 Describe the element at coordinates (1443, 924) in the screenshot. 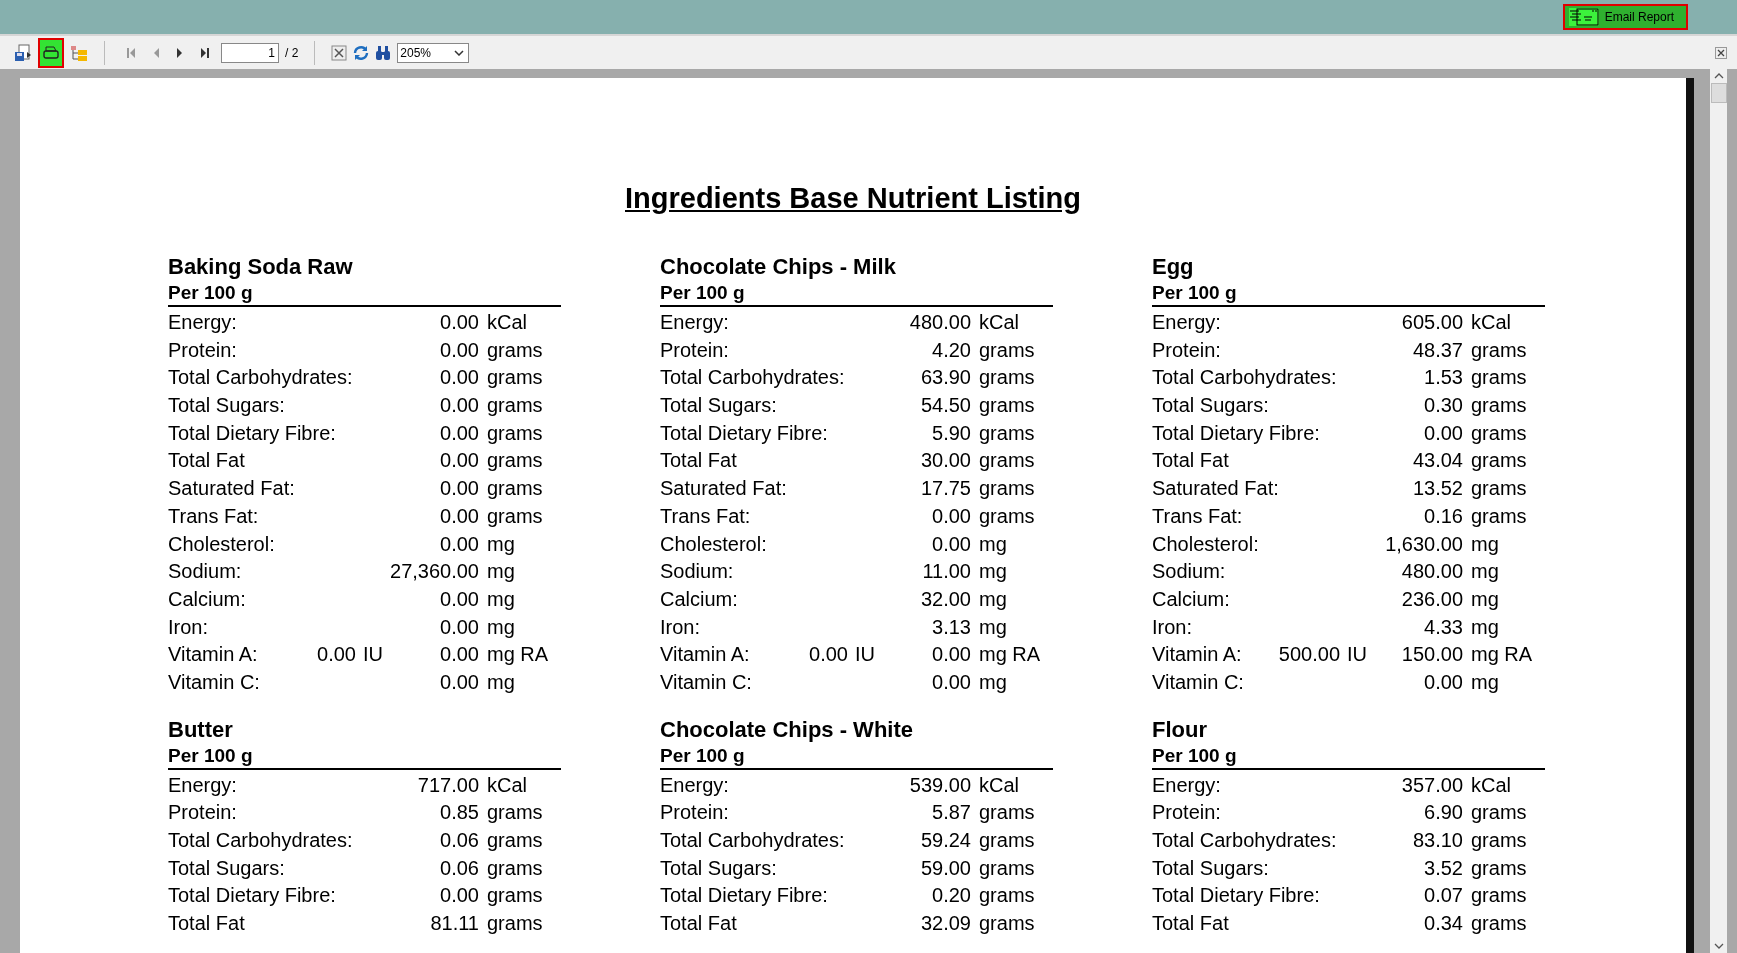

I see `nutrient-value: 0.34` at that location.